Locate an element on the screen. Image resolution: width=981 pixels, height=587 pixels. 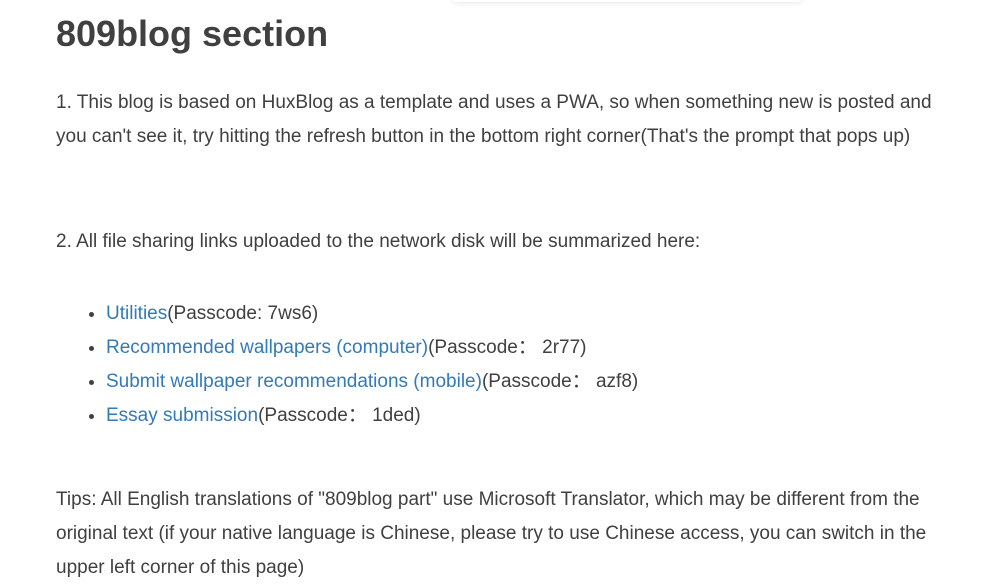
list-item: Essay submission(Passcode： 1ded) is located at coordinates (372, 416).